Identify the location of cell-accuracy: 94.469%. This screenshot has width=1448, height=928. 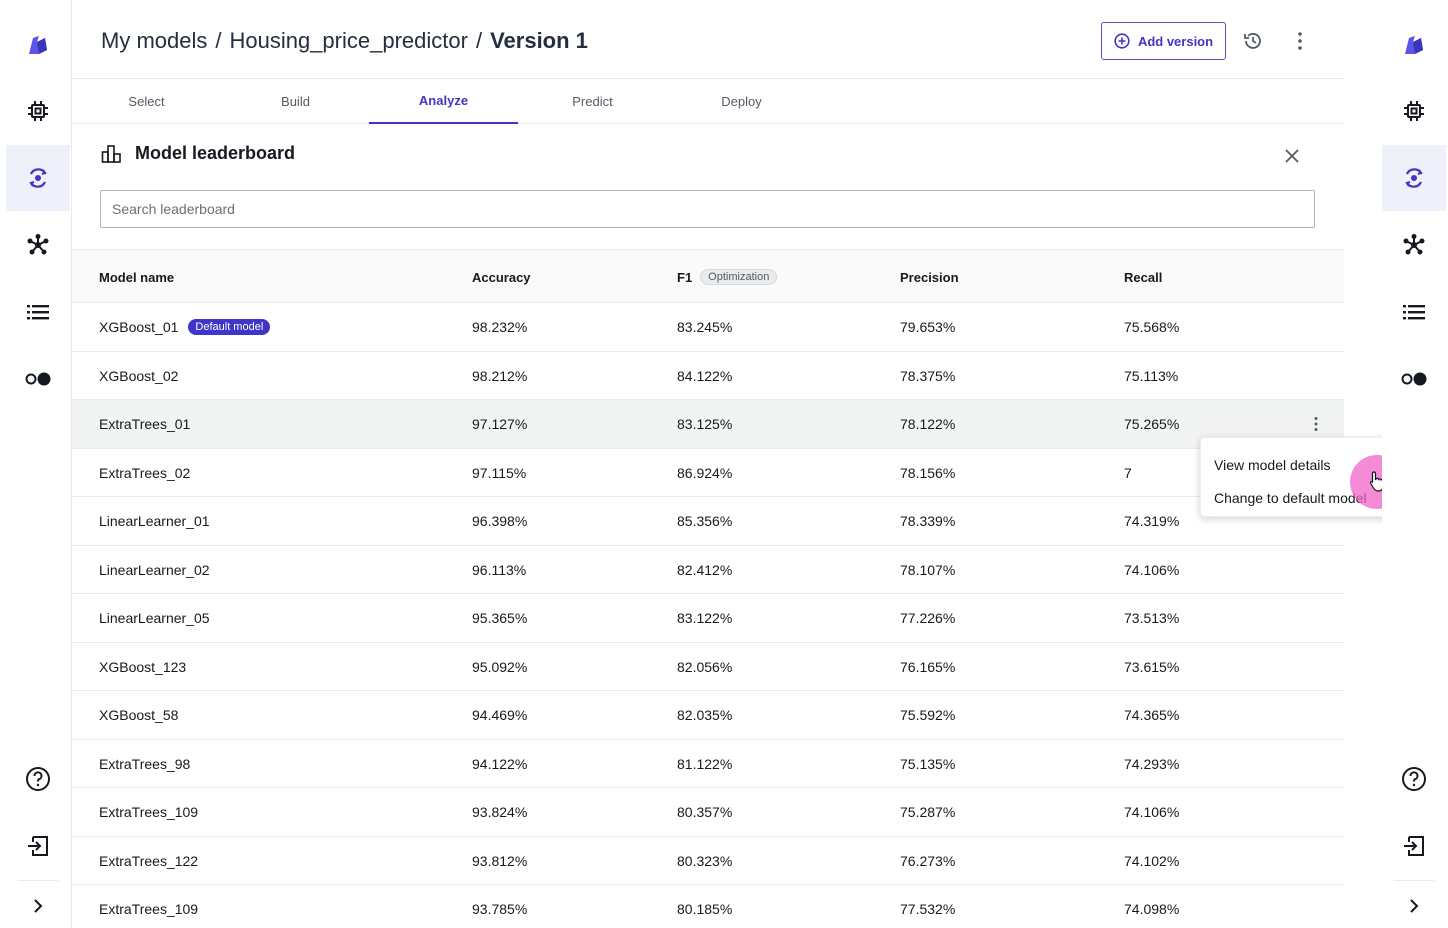
(499, 715).